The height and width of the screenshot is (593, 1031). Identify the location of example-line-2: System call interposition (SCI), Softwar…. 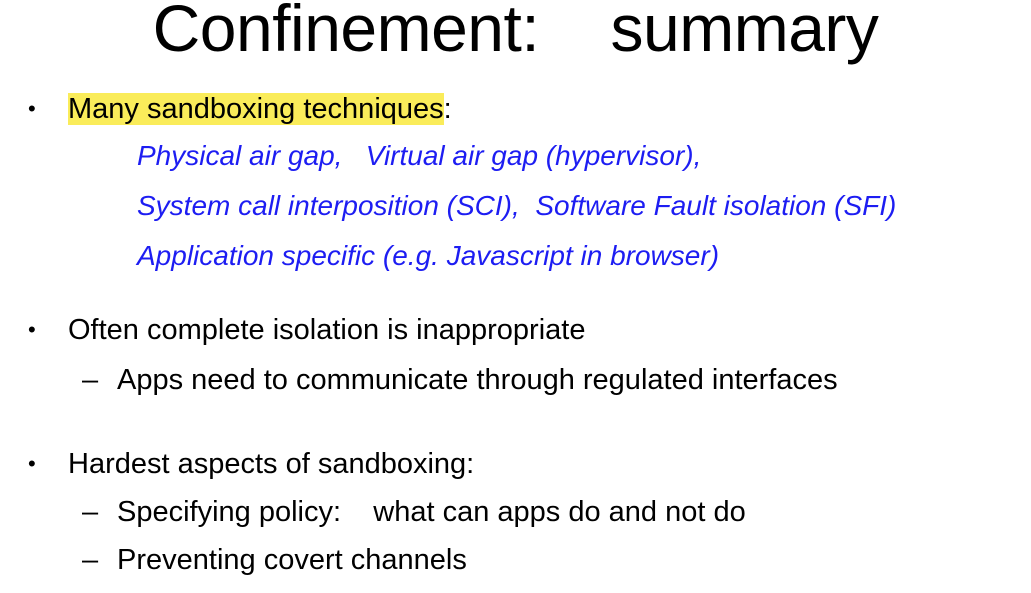
(517, 205).